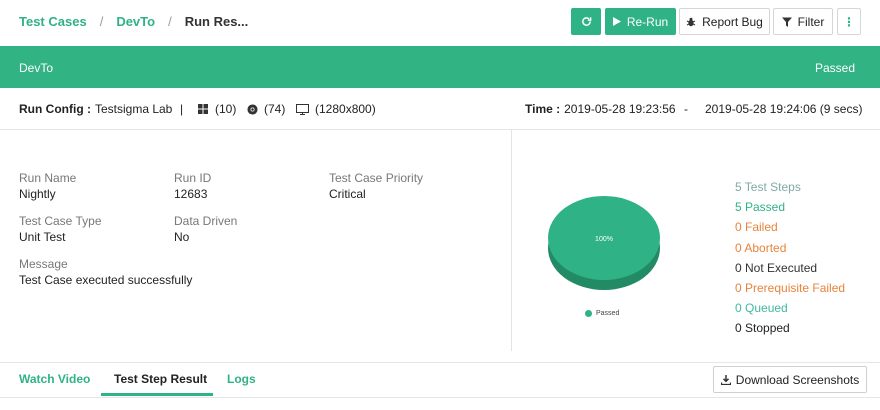 This screenshot has height=410, width=880. Describe the element at coordinates (47, 186) in the screenshot. I see `run-name-field: Run Name Nightly` at that location.